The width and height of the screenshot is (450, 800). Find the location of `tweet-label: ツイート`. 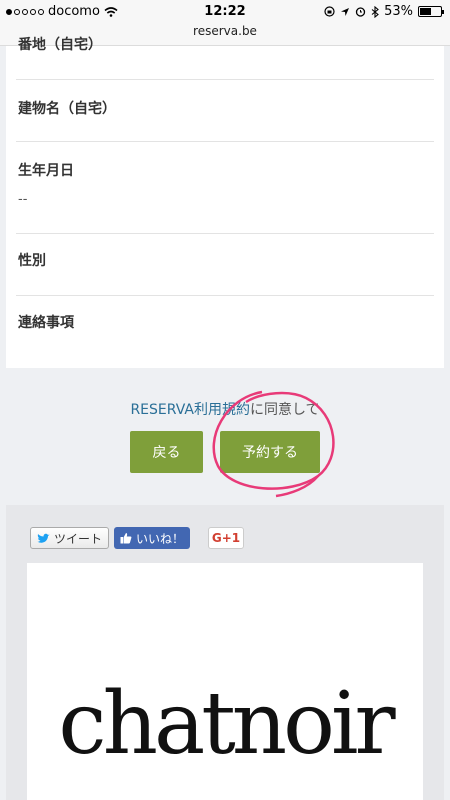

tweet-label: ツイート is located at coordinates (78, 538).